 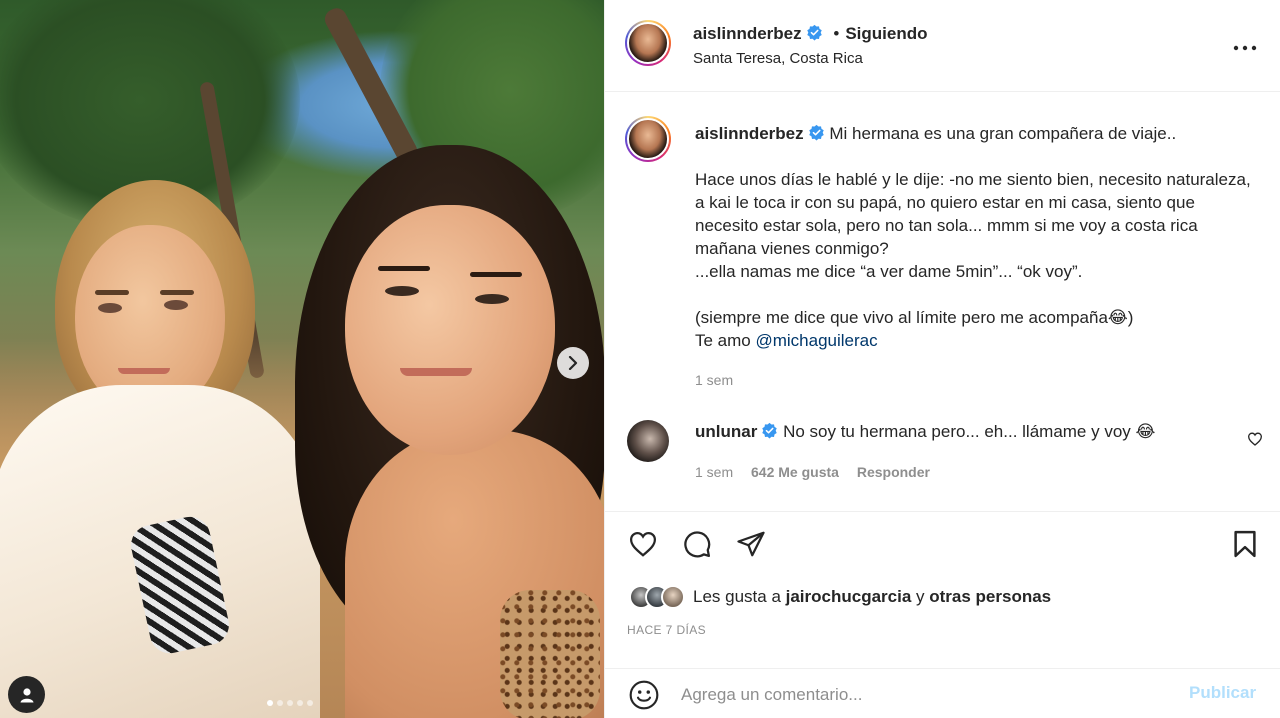 I want to click on comment-button, so click(x=697, y=545).